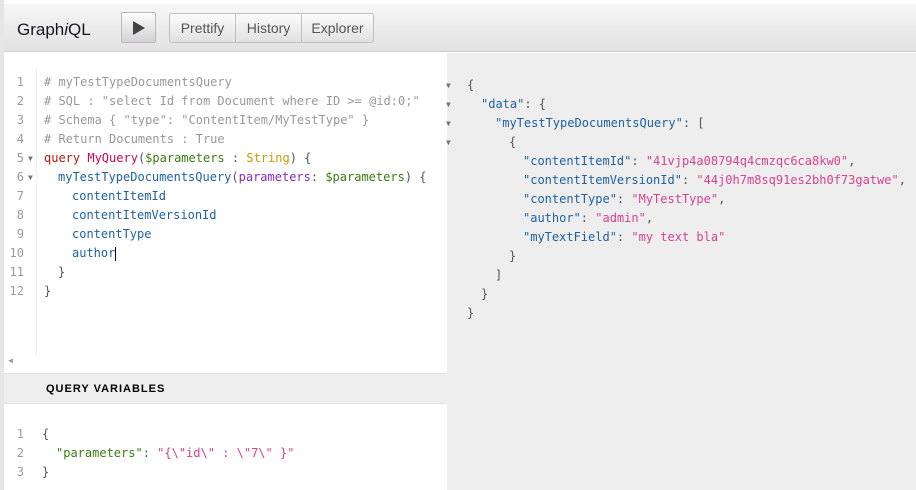  What do you see at coordinates (600, 123) in the screenshot?
I see `result-line: "myTestTypeDocumentsQuery": [` at bounding box center [600, 123].